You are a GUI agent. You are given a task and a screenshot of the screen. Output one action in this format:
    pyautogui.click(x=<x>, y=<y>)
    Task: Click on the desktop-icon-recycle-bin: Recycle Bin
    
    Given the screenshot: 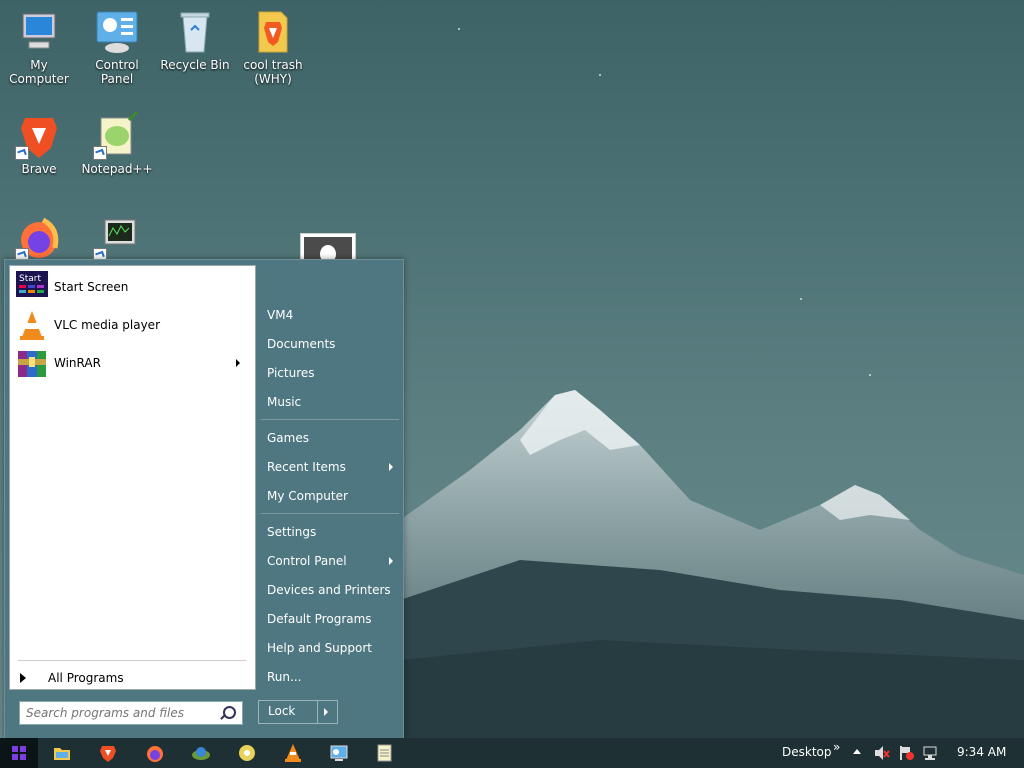 What is the action you would take?
    pyautogui.click(x=195, y=40)
    